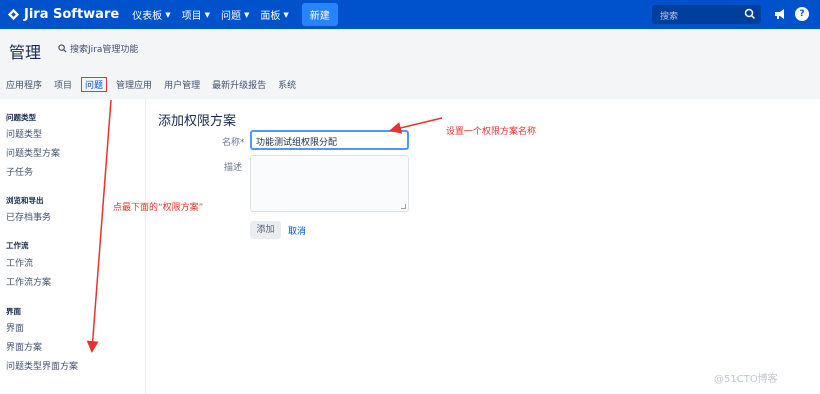 This screenshot has width=820, height=394. Describe the element at coordinates (233, 168) in the screenshot. I see `description-label: 描述` at that location.